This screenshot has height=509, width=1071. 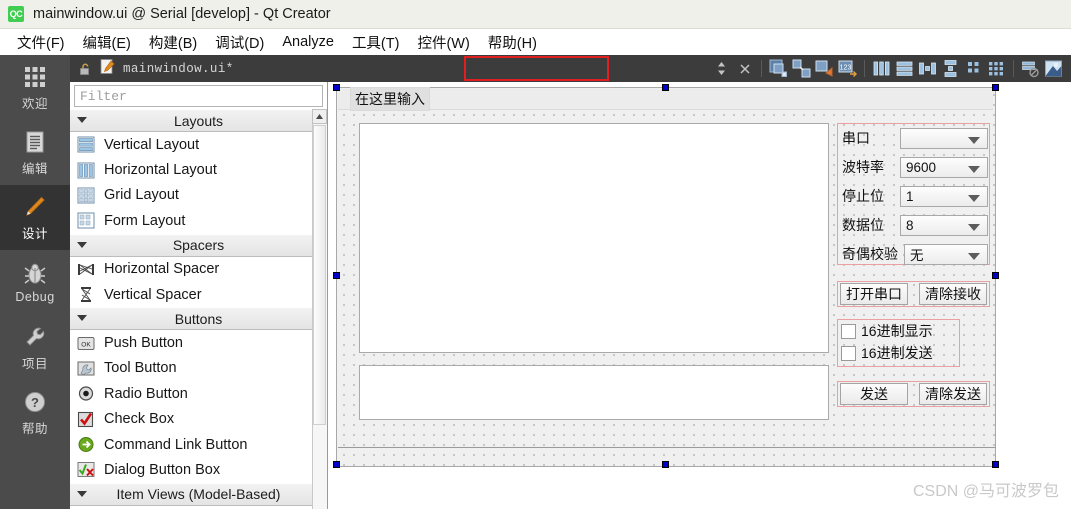 I want to click on widget-item-label: Horizontal Layout, so click(x=160, y=170).